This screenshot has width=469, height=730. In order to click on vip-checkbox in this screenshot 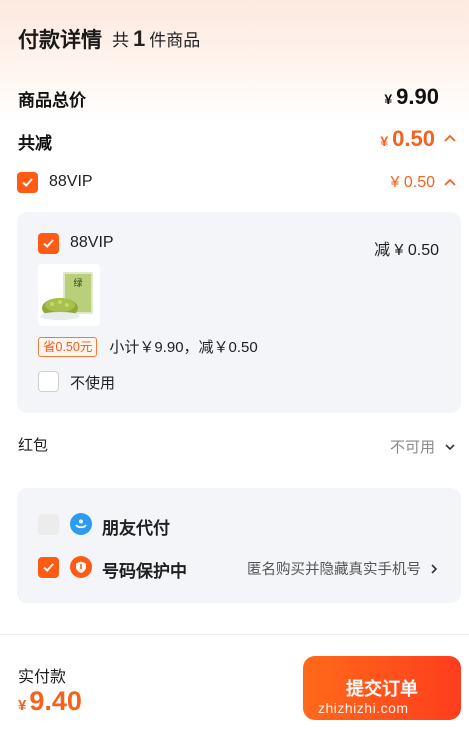, I will do `click(27, 182)`.